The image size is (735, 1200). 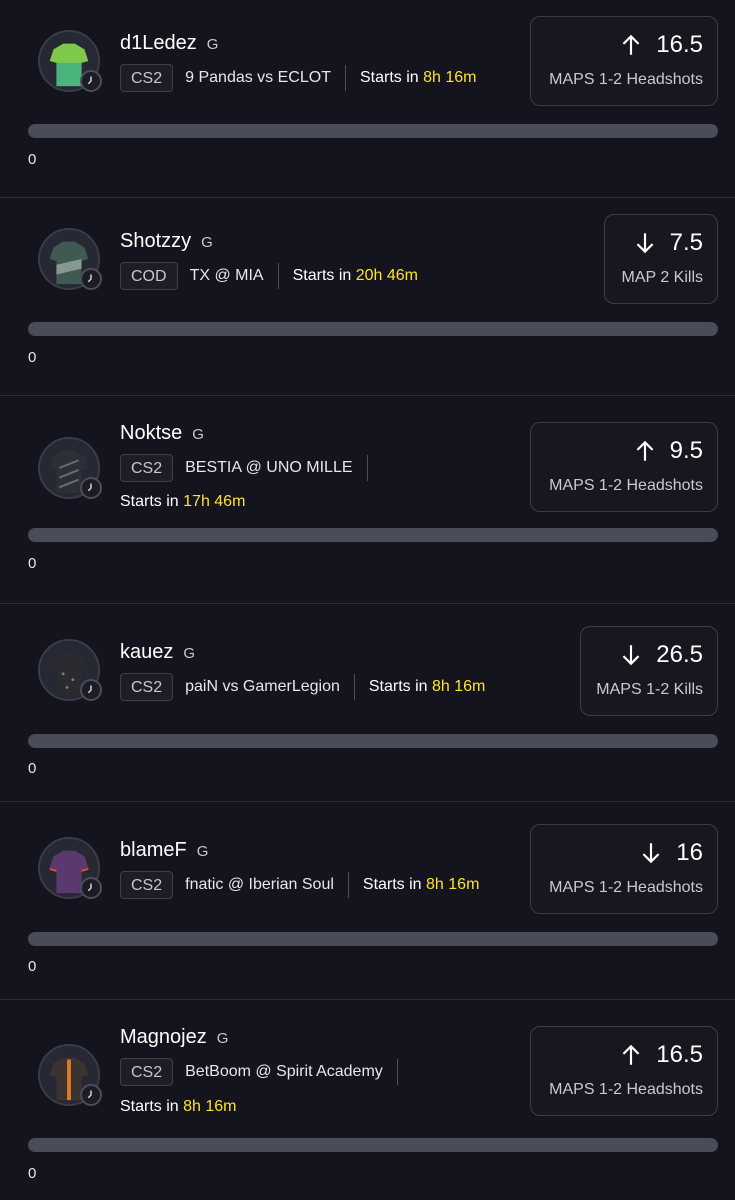 I want to click on line-value: 9.5, so click(x=667, y=451).